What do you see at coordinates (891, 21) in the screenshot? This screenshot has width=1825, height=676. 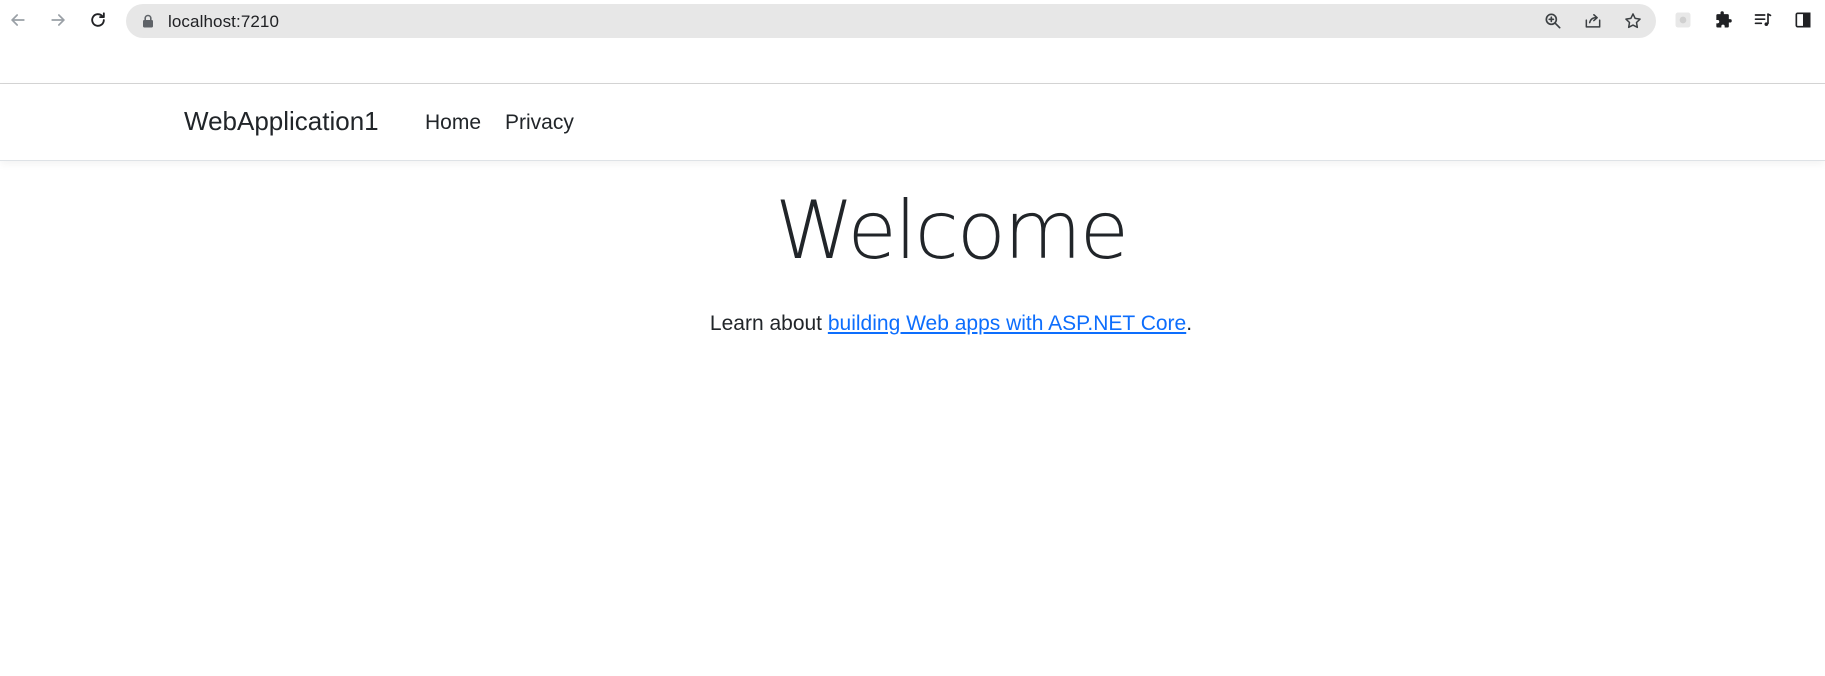 I see `address-bar: localhost:7210` at bounding box center [891, 21].